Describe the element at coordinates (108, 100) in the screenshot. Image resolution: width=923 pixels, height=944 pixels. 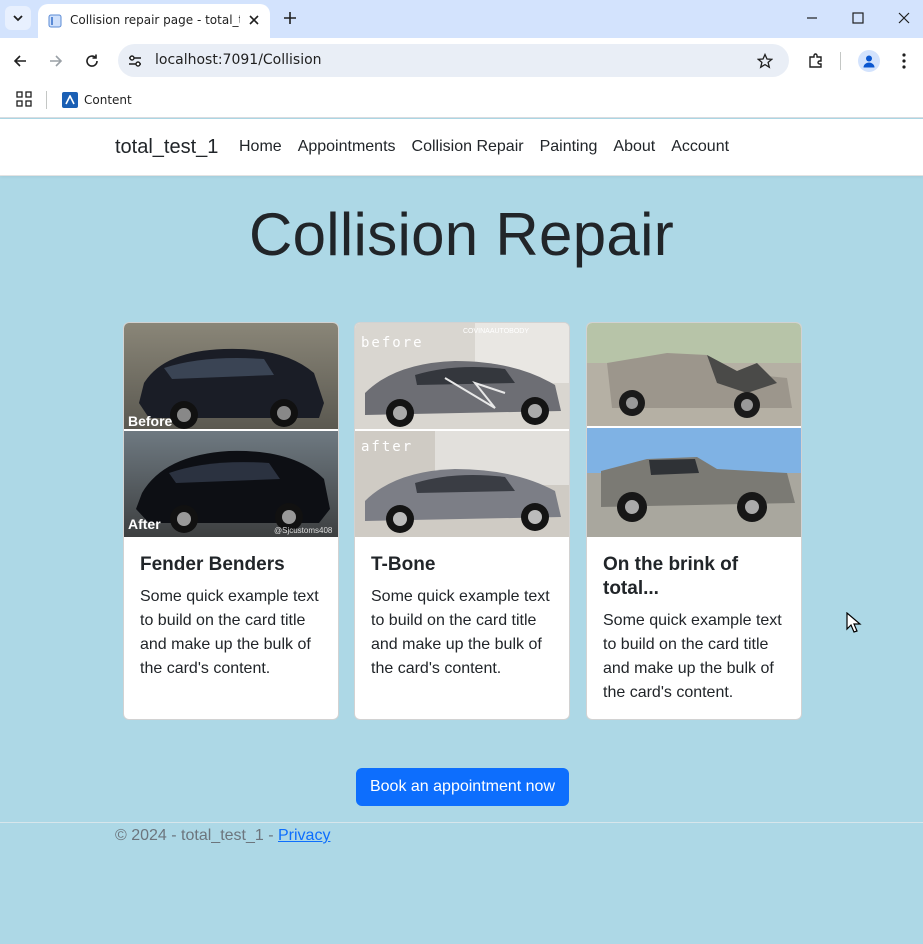
I see `bookmark-label: Content` at that location.